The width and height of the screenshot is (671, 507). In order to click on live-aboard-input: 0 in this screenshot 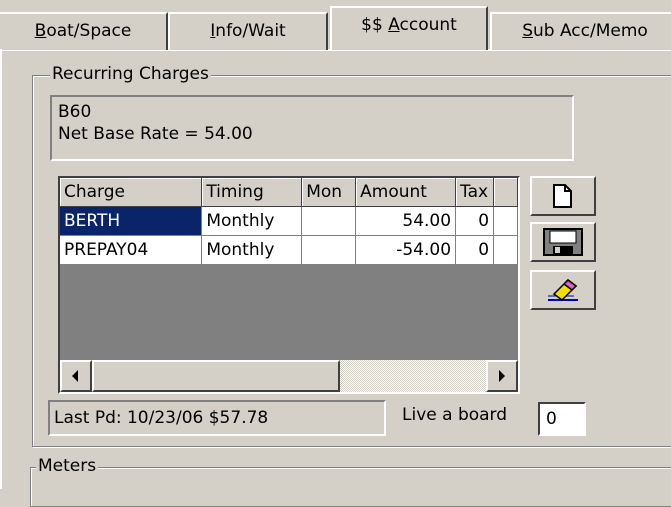, I will do `click(562, 419)`.